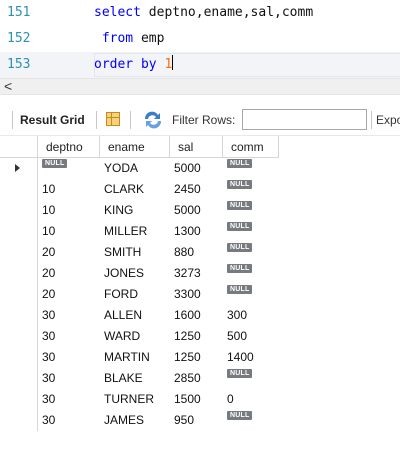 This screenshot has height=454, width=400. Describe the element at coordinates (196, 252) in the screenshot. I see `cell-sal: 880` at that location.